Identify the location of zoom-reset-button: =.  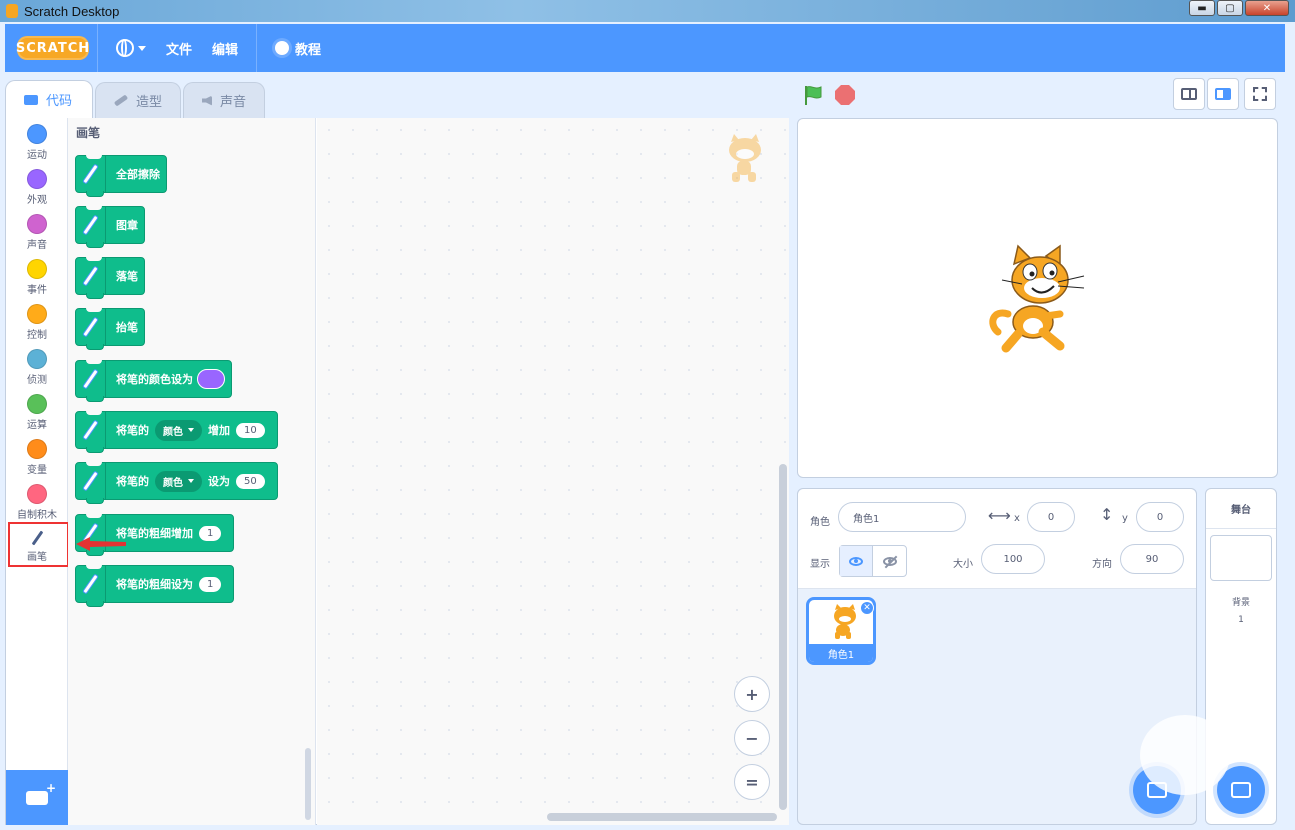
(752, 782).